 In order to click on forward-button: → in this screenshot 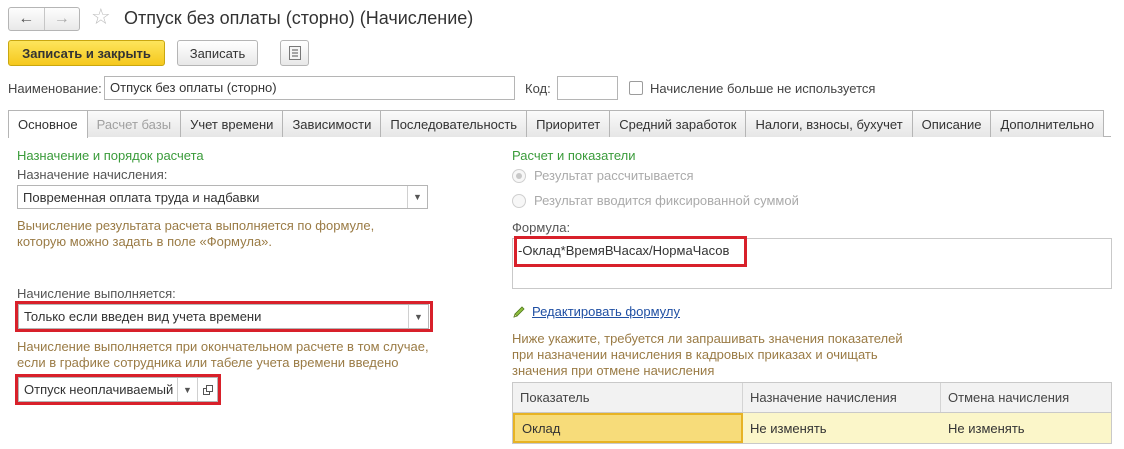, I will do `click(61, 19)`.